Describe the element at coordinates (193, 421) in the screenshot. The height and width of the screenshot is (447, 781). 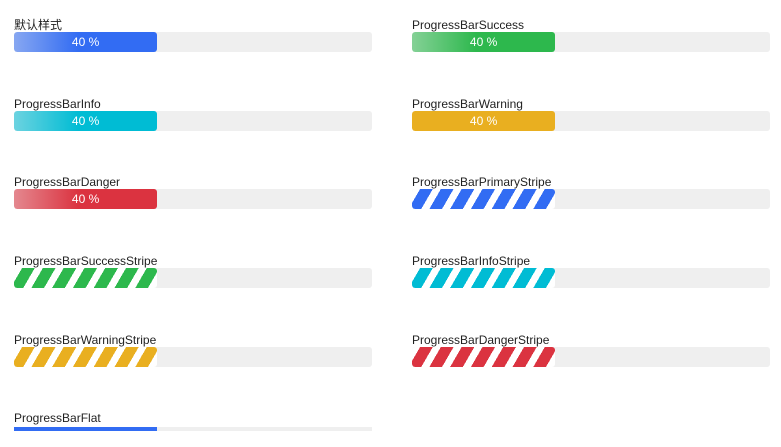
I see `progress-flat: ProgressBarFlat` at that location.